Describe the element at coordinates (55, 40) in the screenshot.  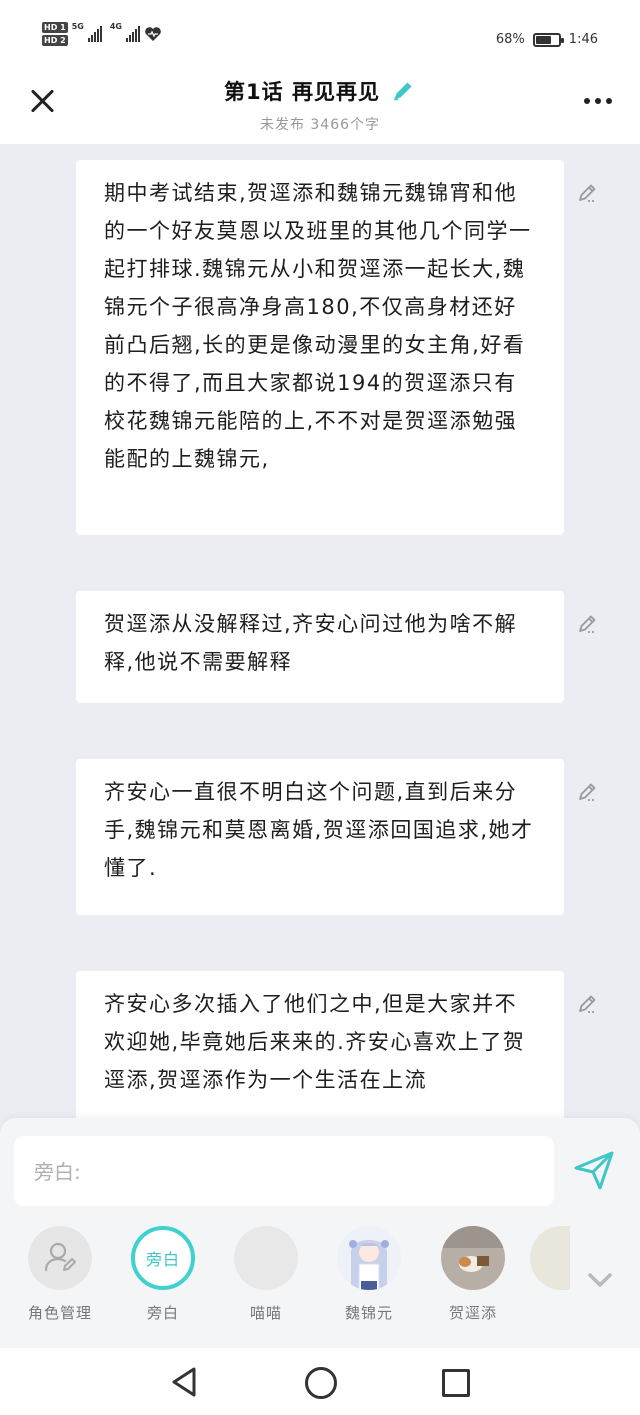
I see `hd2-badge: HD 2` at that location.